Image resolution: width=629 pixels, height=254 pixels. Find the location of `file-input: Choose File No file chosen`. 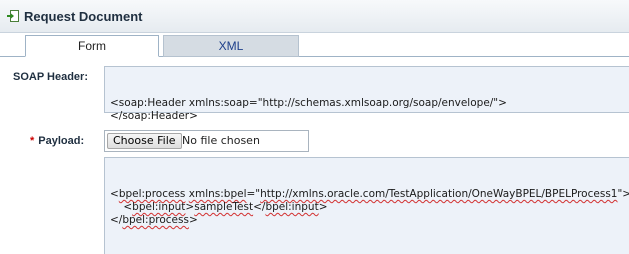

file-input: Choose File No file chosen is located at coordinates (206, 141).